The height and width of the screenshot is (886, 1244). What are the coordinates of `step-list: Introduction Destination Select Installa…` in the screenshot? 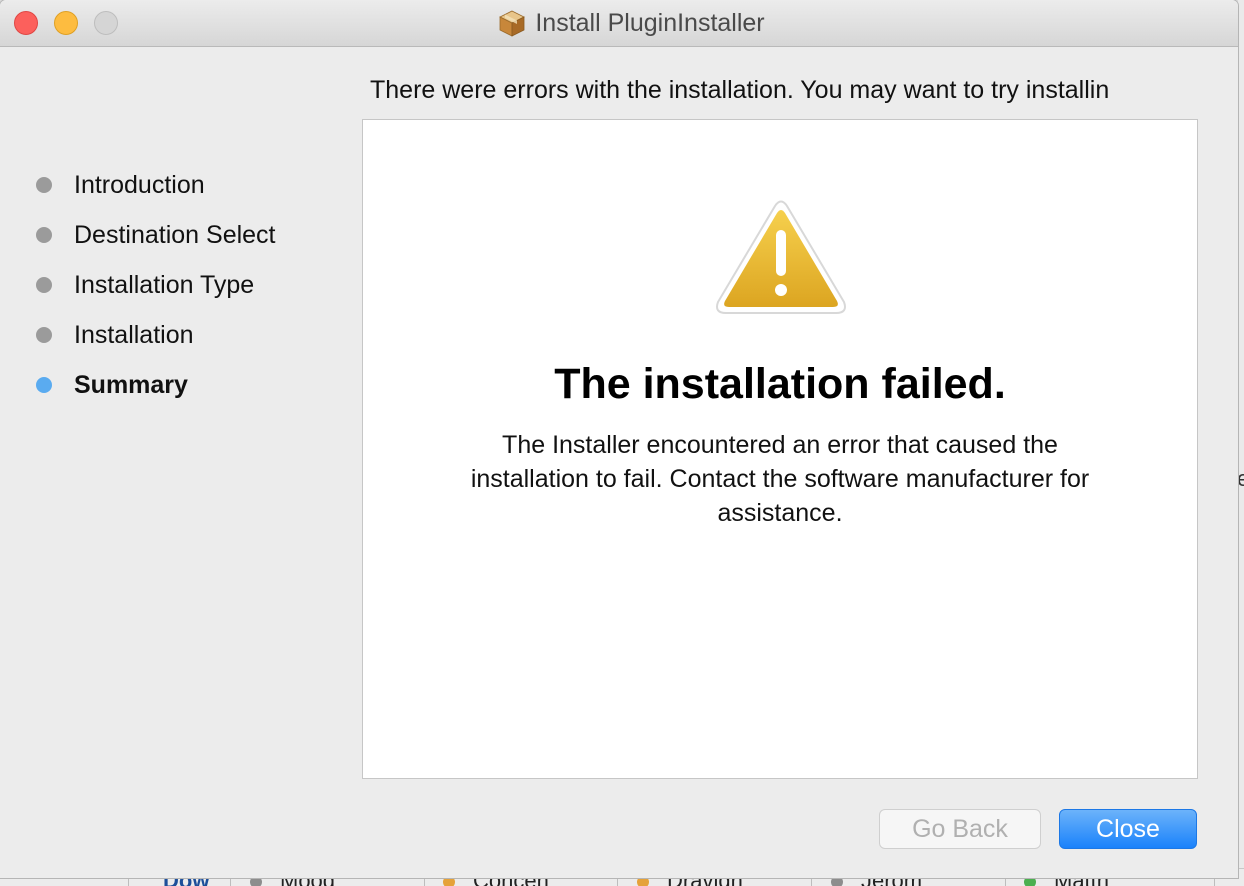 It's located at (186, 285).